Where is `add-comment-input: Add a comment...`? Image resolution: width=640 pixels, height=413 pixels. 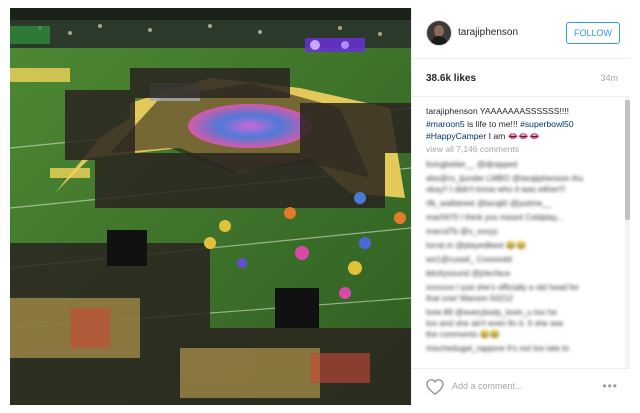 add-comment-input: Add a comment... is located at coordinates (487, 386).